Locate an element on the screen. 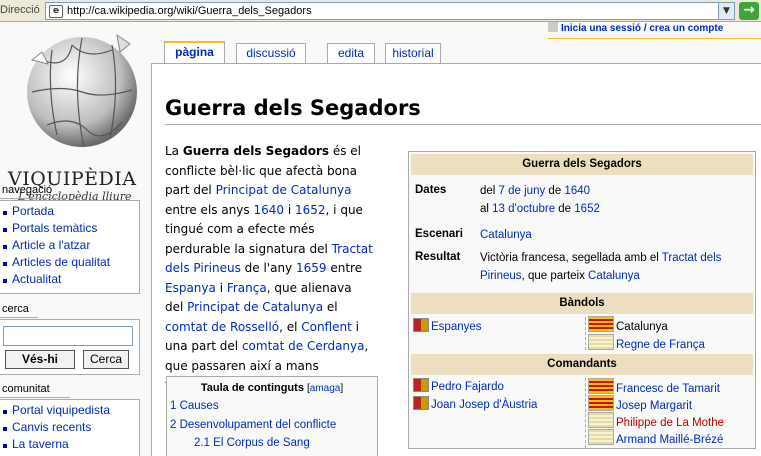  commander-link: Armand Maillé-Brézé is located at coordinates (669, 440).